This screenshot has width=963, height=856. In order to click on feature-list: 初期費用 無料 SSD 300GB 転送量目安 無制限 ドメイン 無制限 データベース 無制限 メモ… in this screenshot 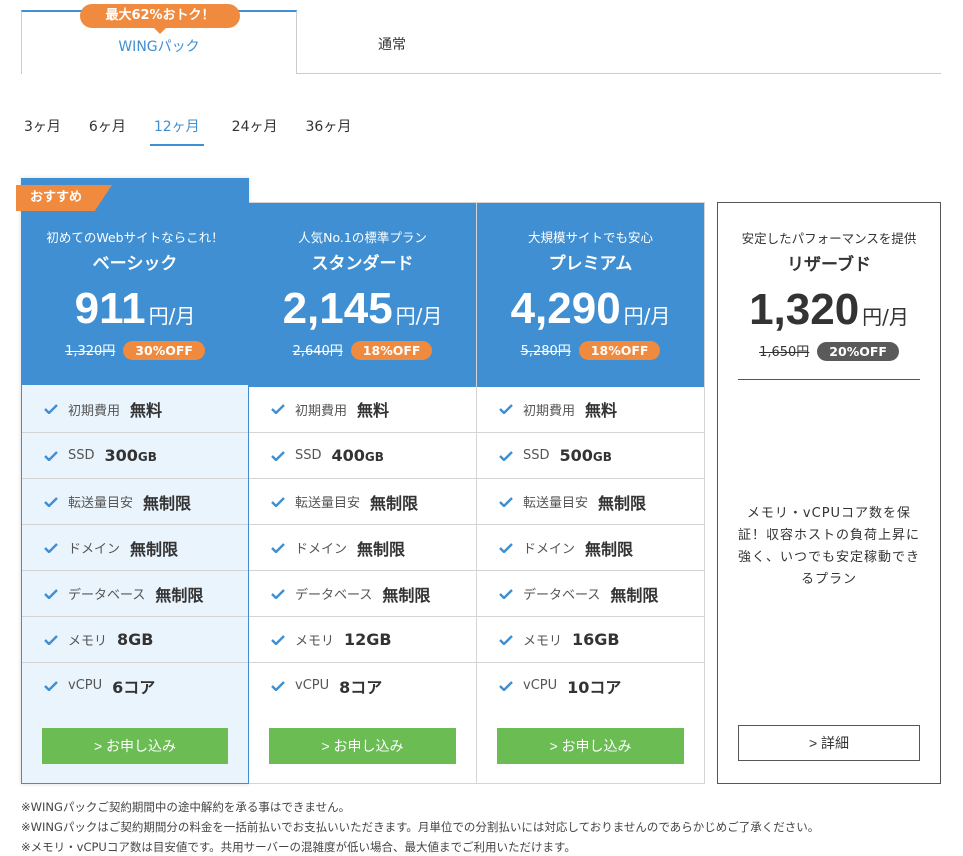, I will do `click(135, 547)`.